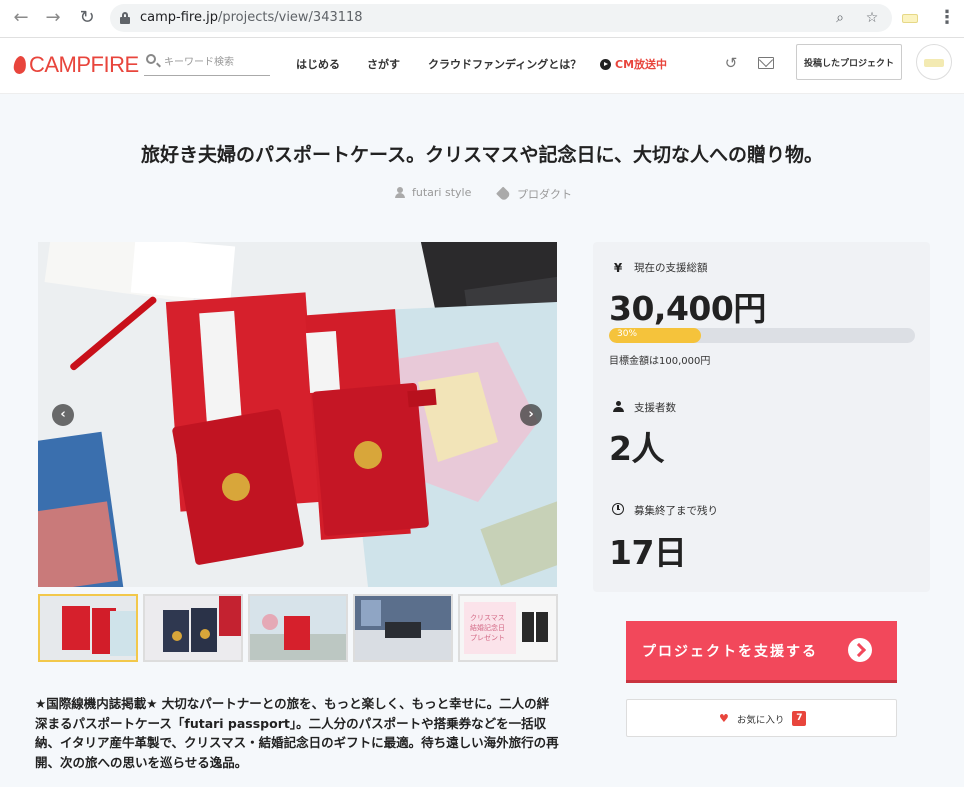 This screenshot has height=787, width=964. Describe the element at coordinates (508, 628) in the screenshot. I see `thumbnail-5: クリスマス 結婚記念日 プレゼント` at that location.